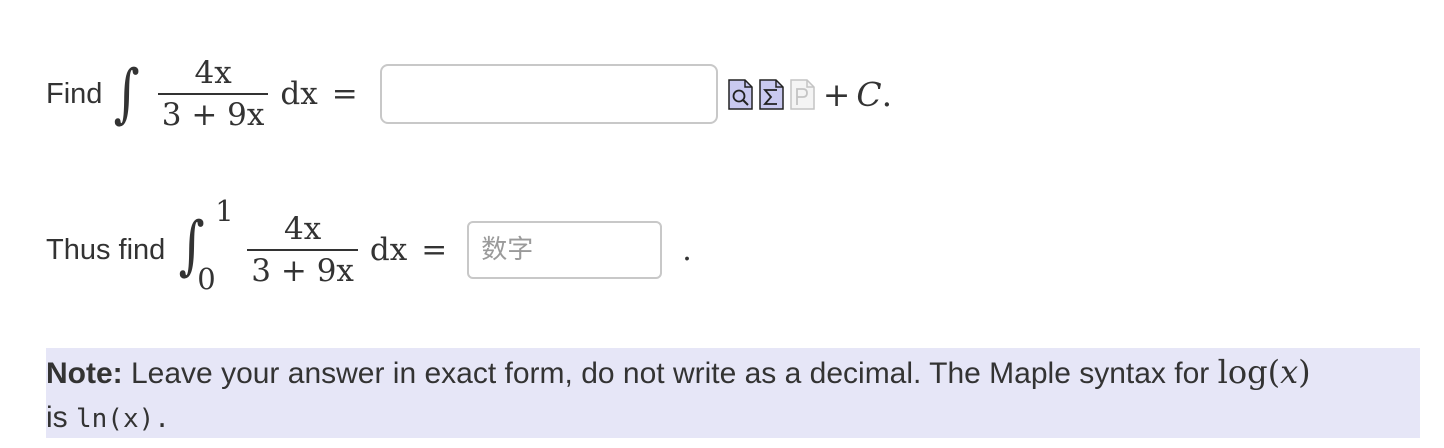 The image size is (1444, 448). What do you see at coordinates (565, 250) in the screenshot?
I see `definite-integral-answer-input` at bounding box center [565, 250].